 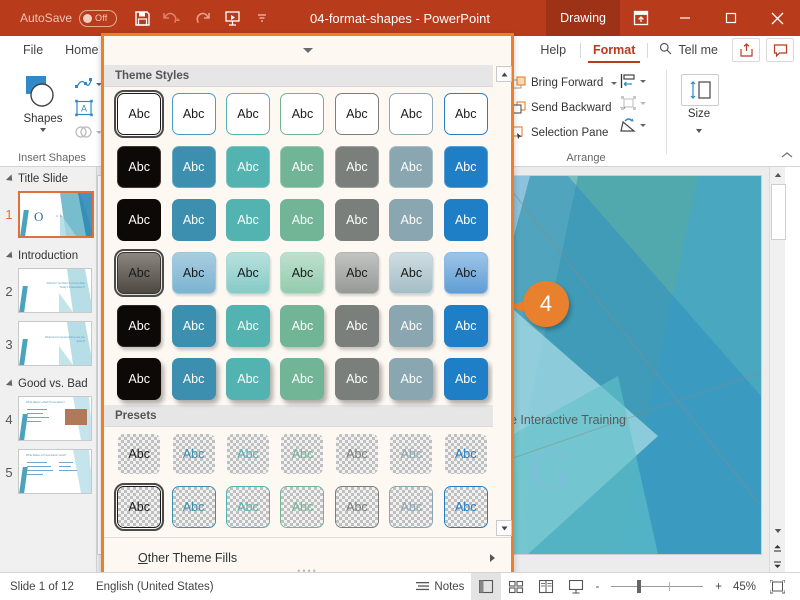 I want to click on canvas-vertical-scrollbar, so click(x=777, y=370).